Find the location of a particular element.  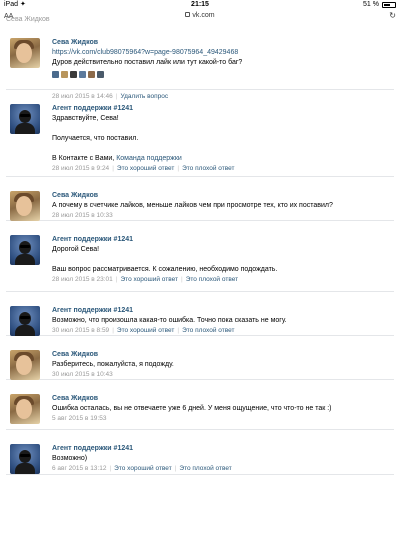

lock-icon is located at coordinates (188, 14).